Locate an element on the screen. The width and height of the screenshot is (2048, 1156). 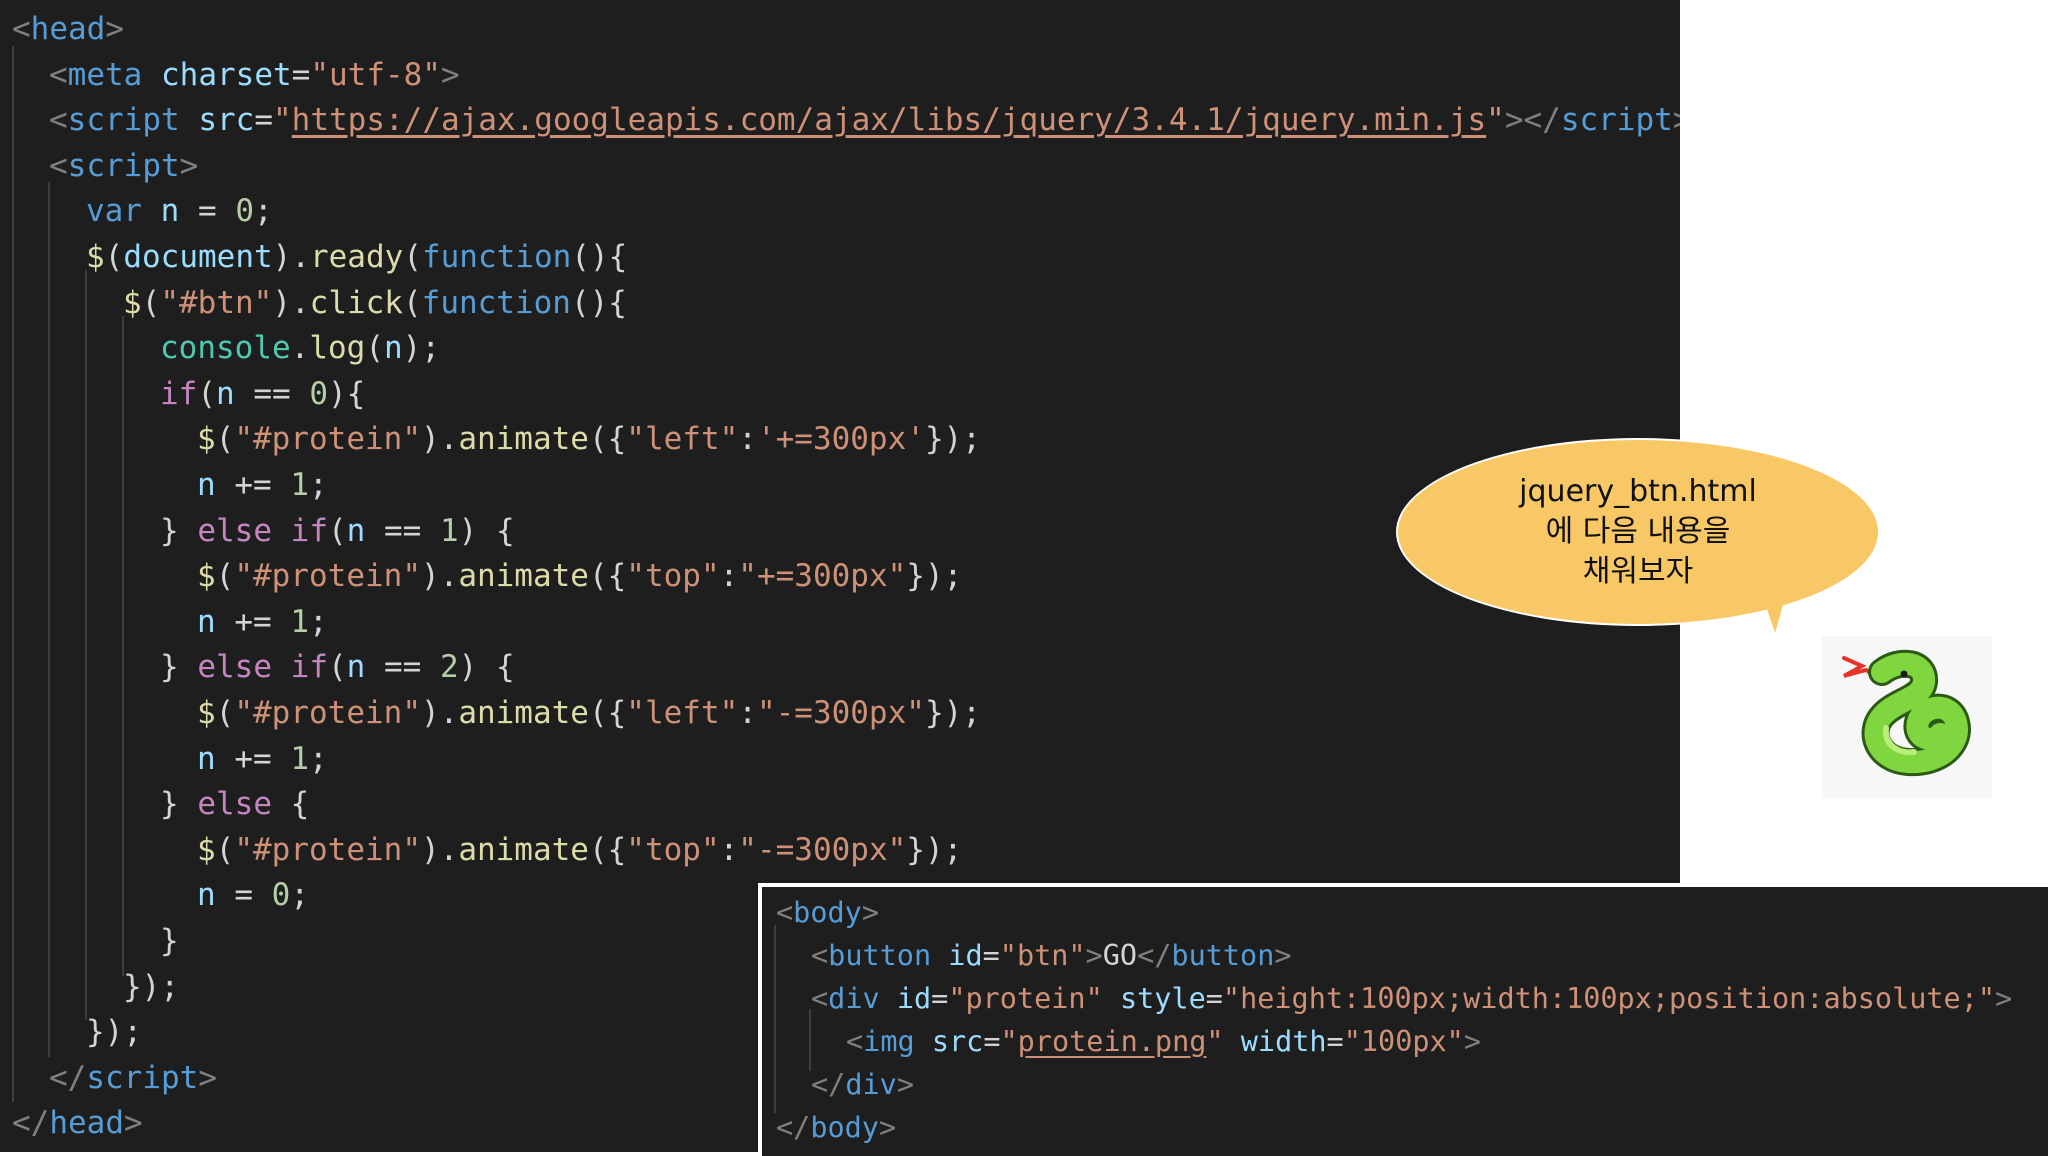
code-token: log is located at coordinates (337, 348).